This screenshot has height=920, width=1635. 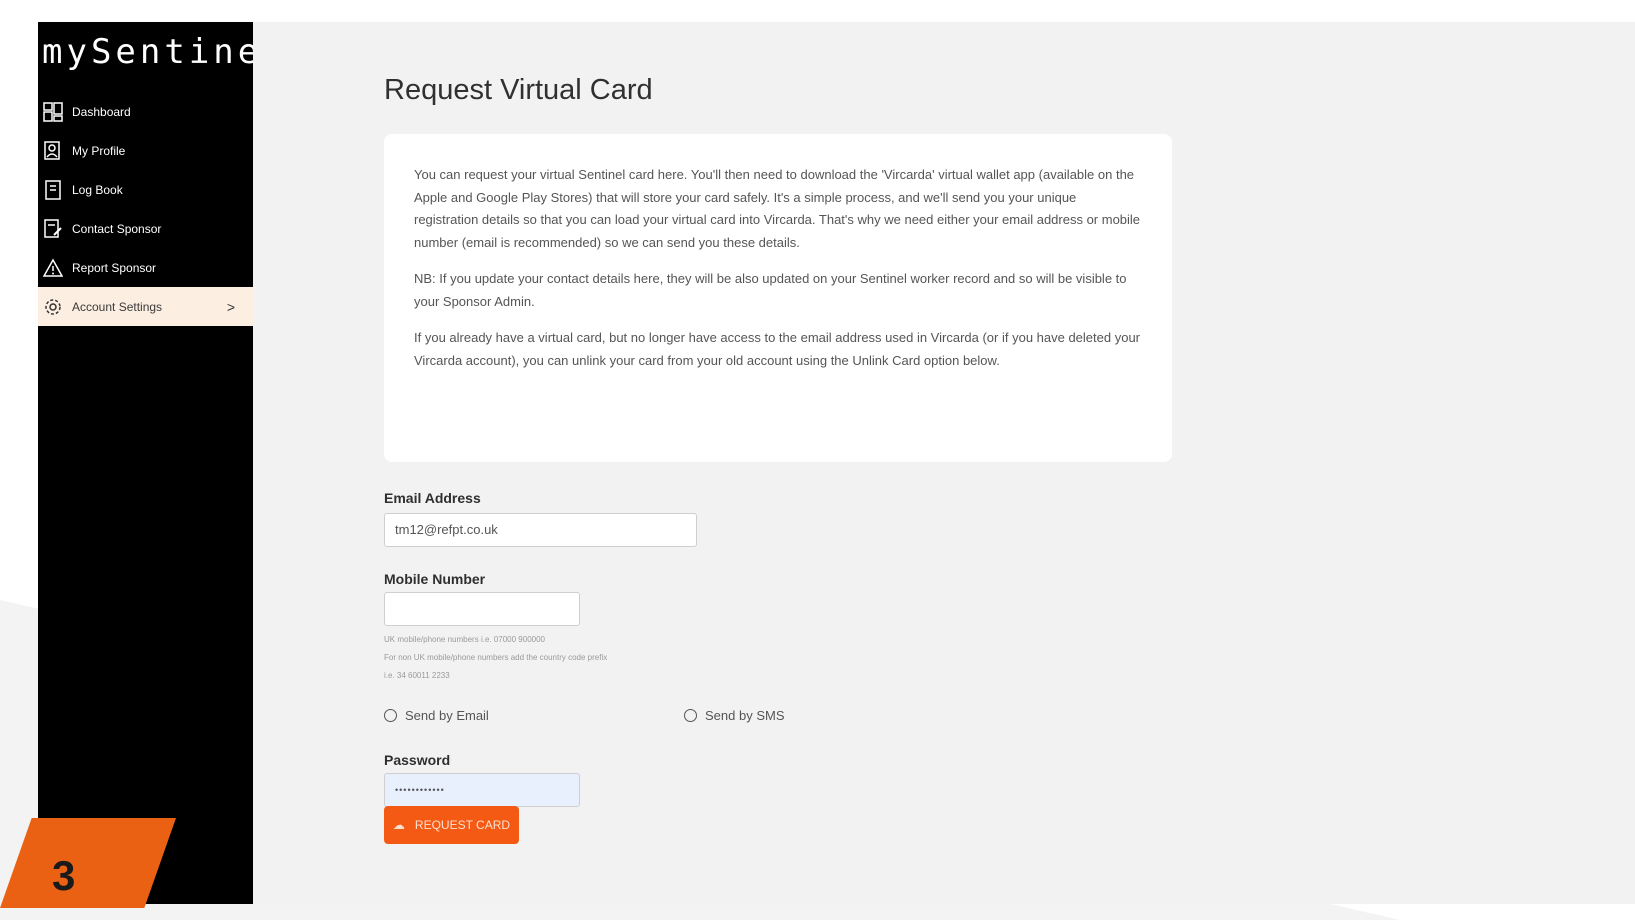 What do you see at coordinates (145, 150) in the screenshot?
I see `sidebar-item-my-profile: My Profile` at bounding box center [145, 150].